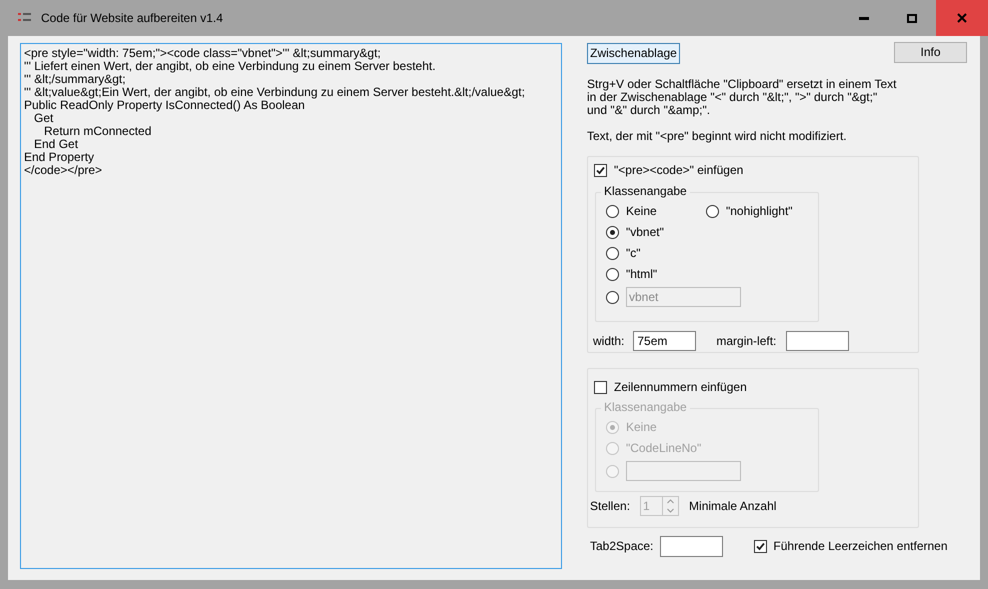 Image resolution: width=988 pixels, height=589 pixels. What do you see at coordinates (230, 66) in the screenshot?
I see `code-line: ''' Liefert einen Wert, der angibt, ob eine Verbindung zu einem Server besteht.` at bounding box center [230, 66].